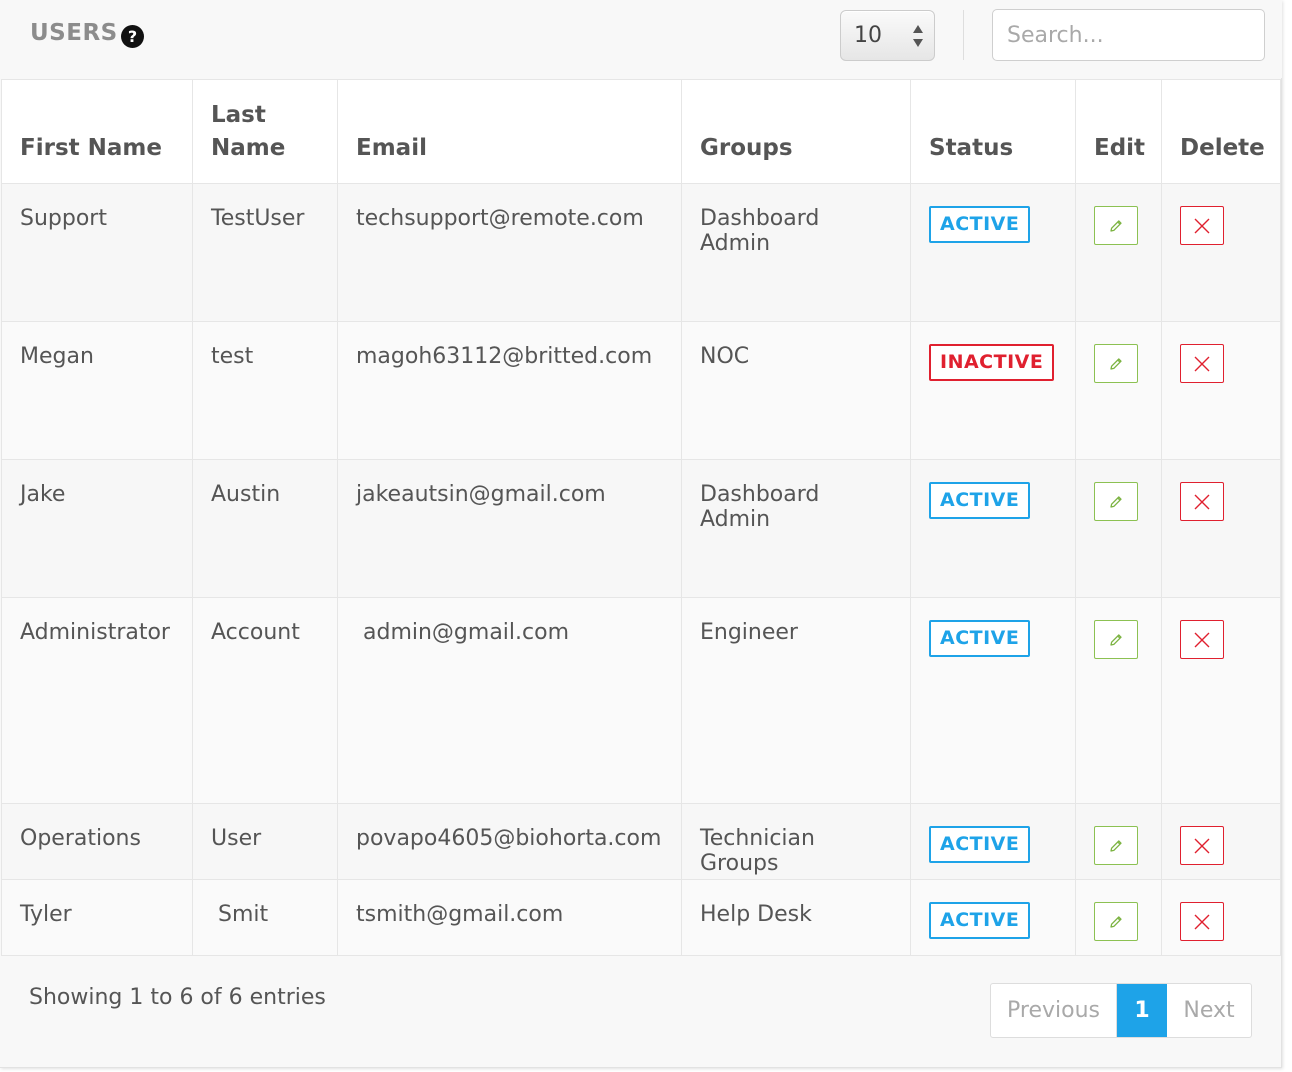 The height and width of the screenshot is (1072, 1292). What do you see at coordinates (1128, 35) in the screenshot?
I see `search-input` at bounding box center [1128, 35].